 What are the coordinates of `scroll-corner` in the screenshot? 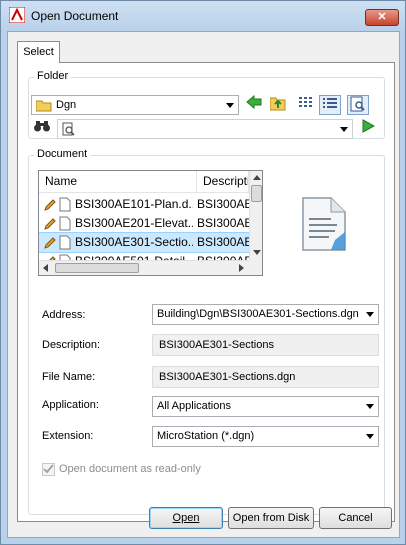 It's located at (255, 267).